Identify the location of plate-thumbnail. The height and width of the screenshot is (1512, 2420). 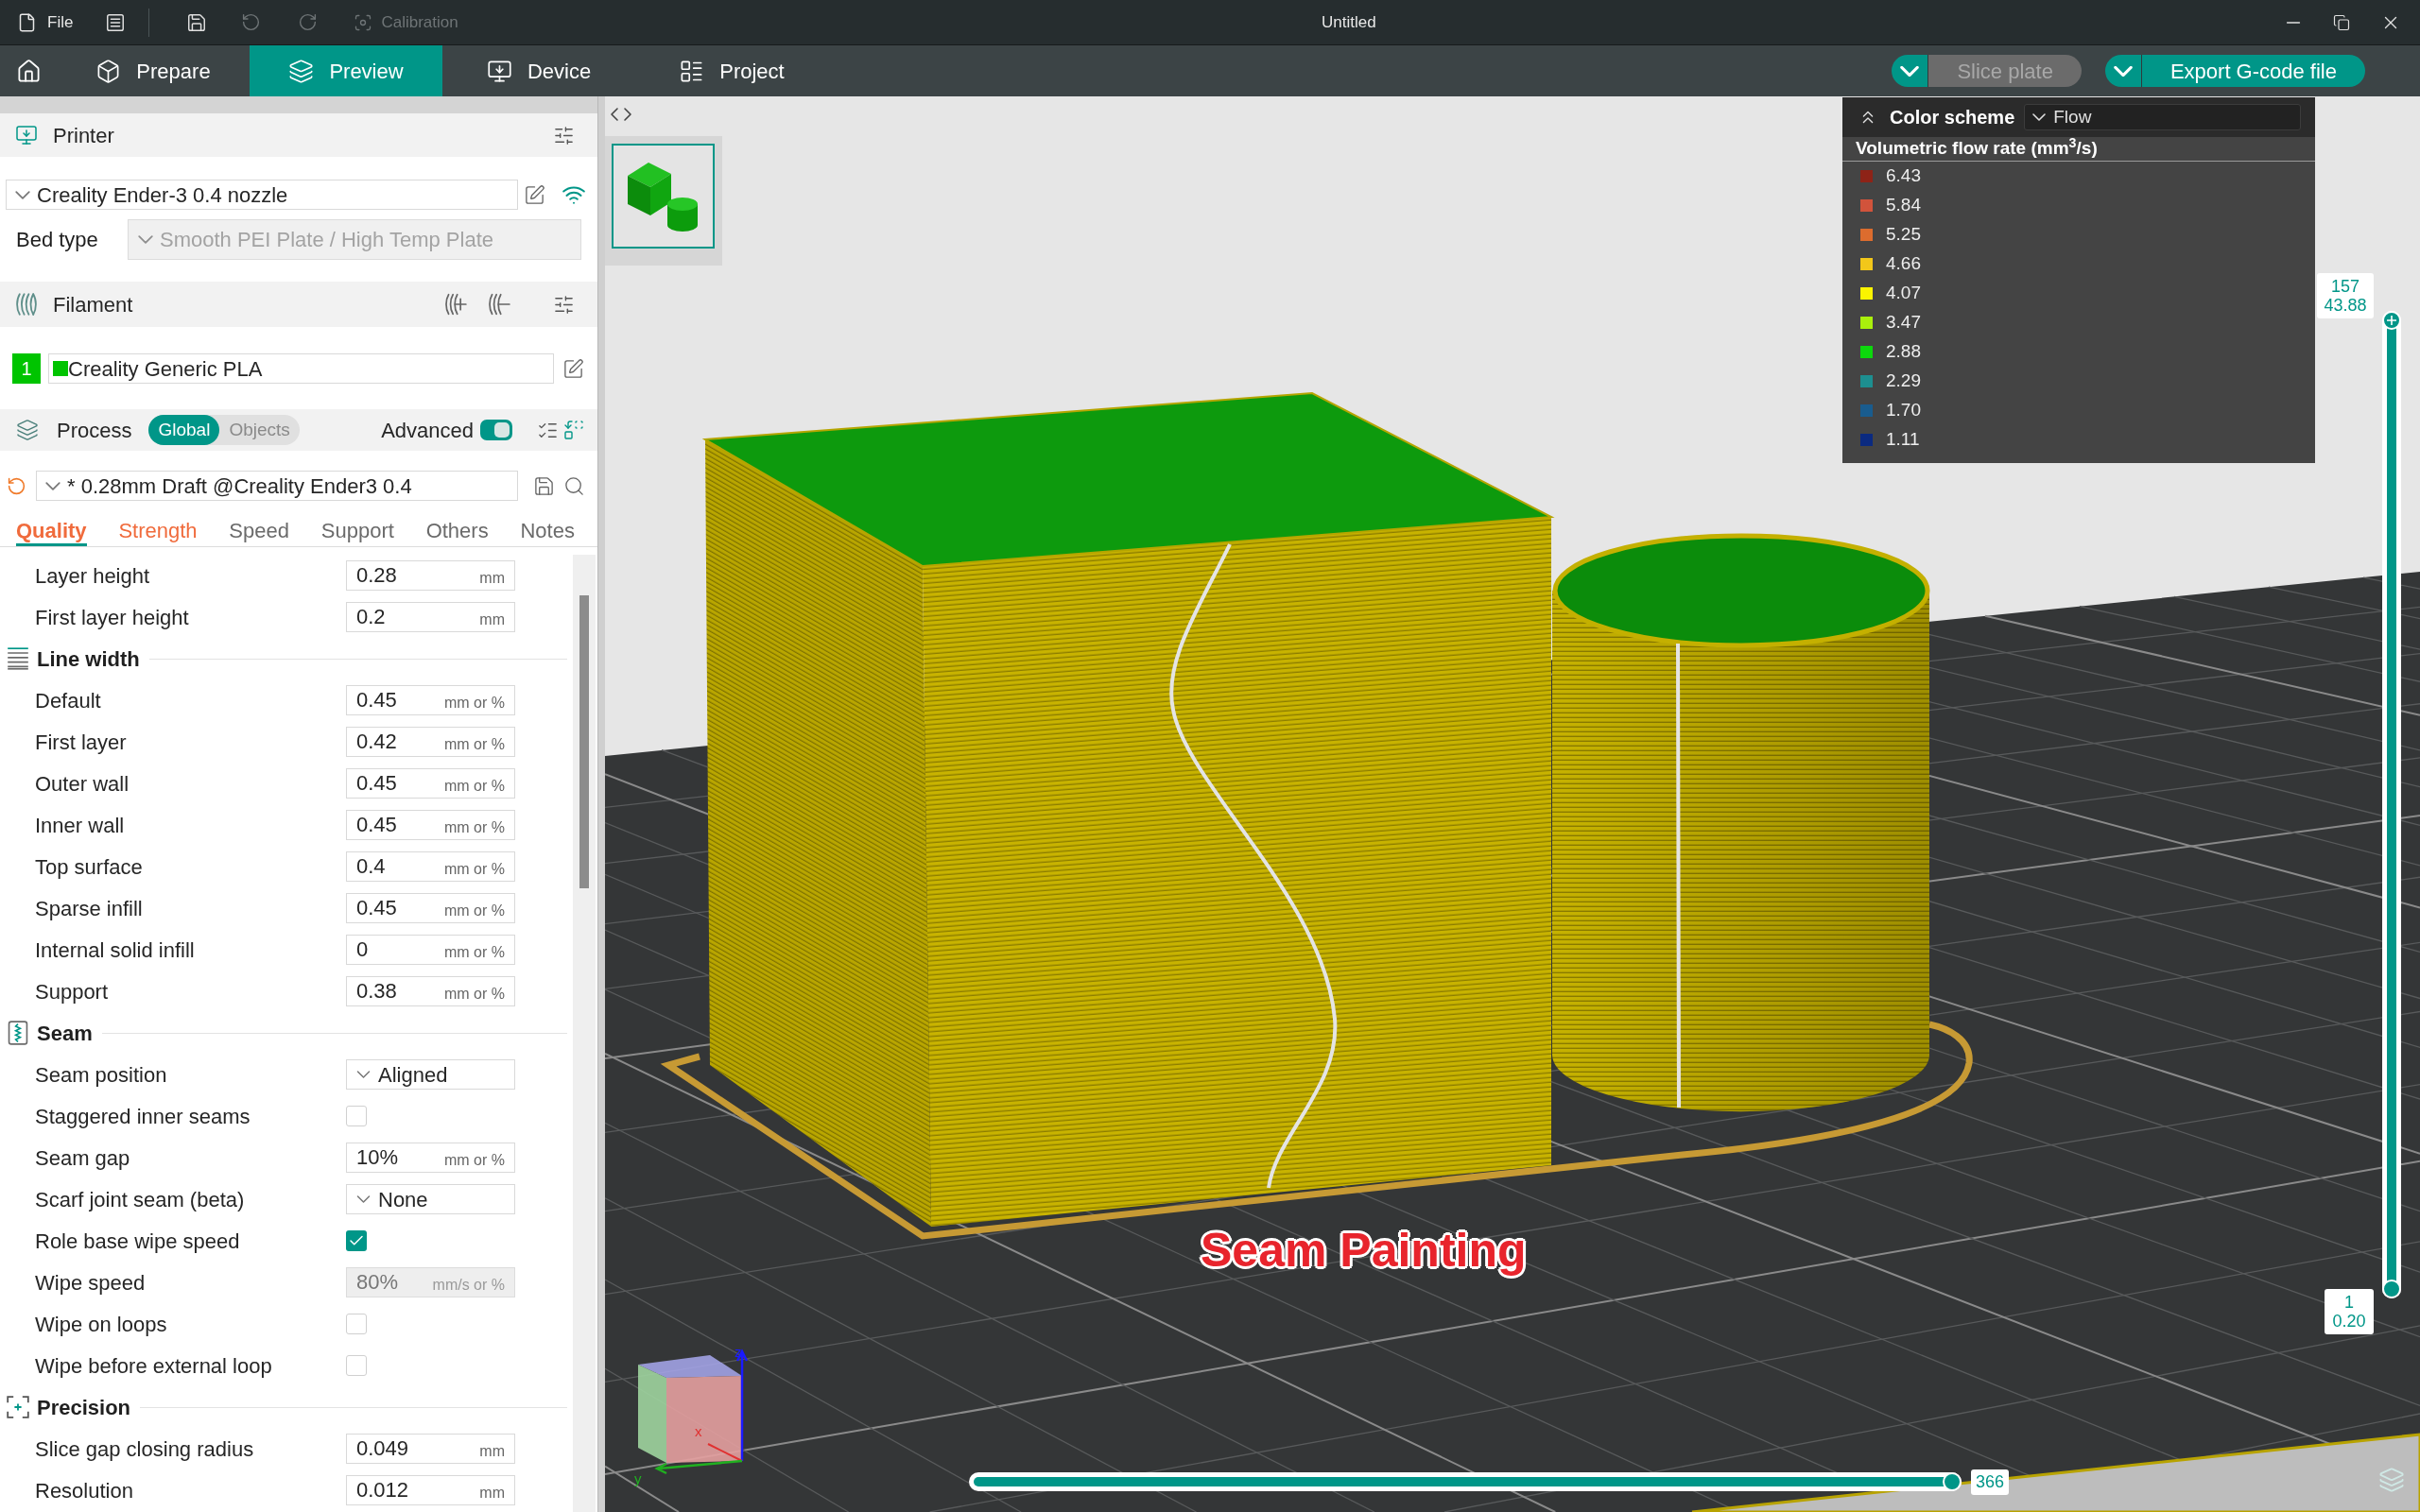
(664, 196).